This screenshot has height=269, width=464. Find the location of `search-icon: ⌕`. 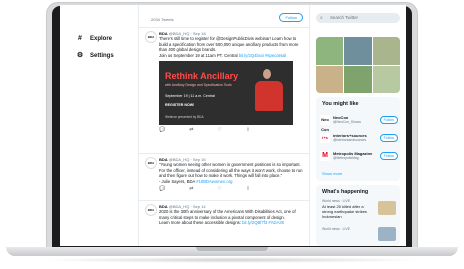

search-icon: ⌕ is located at coordinates (321, 18).